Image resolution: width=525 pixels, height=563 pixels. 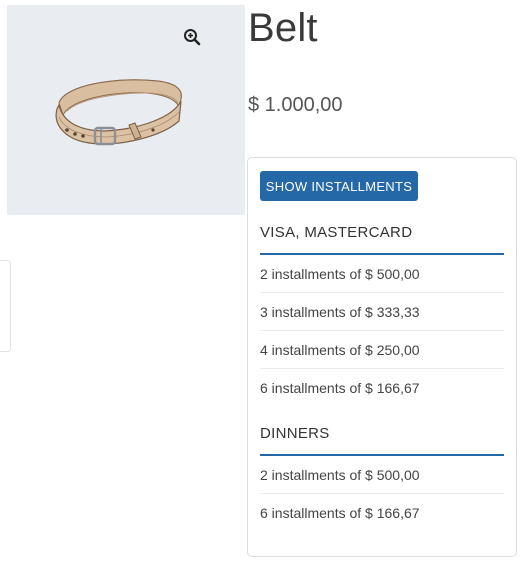 I want to click on product-title: Belt, so click(x=283, y=28).